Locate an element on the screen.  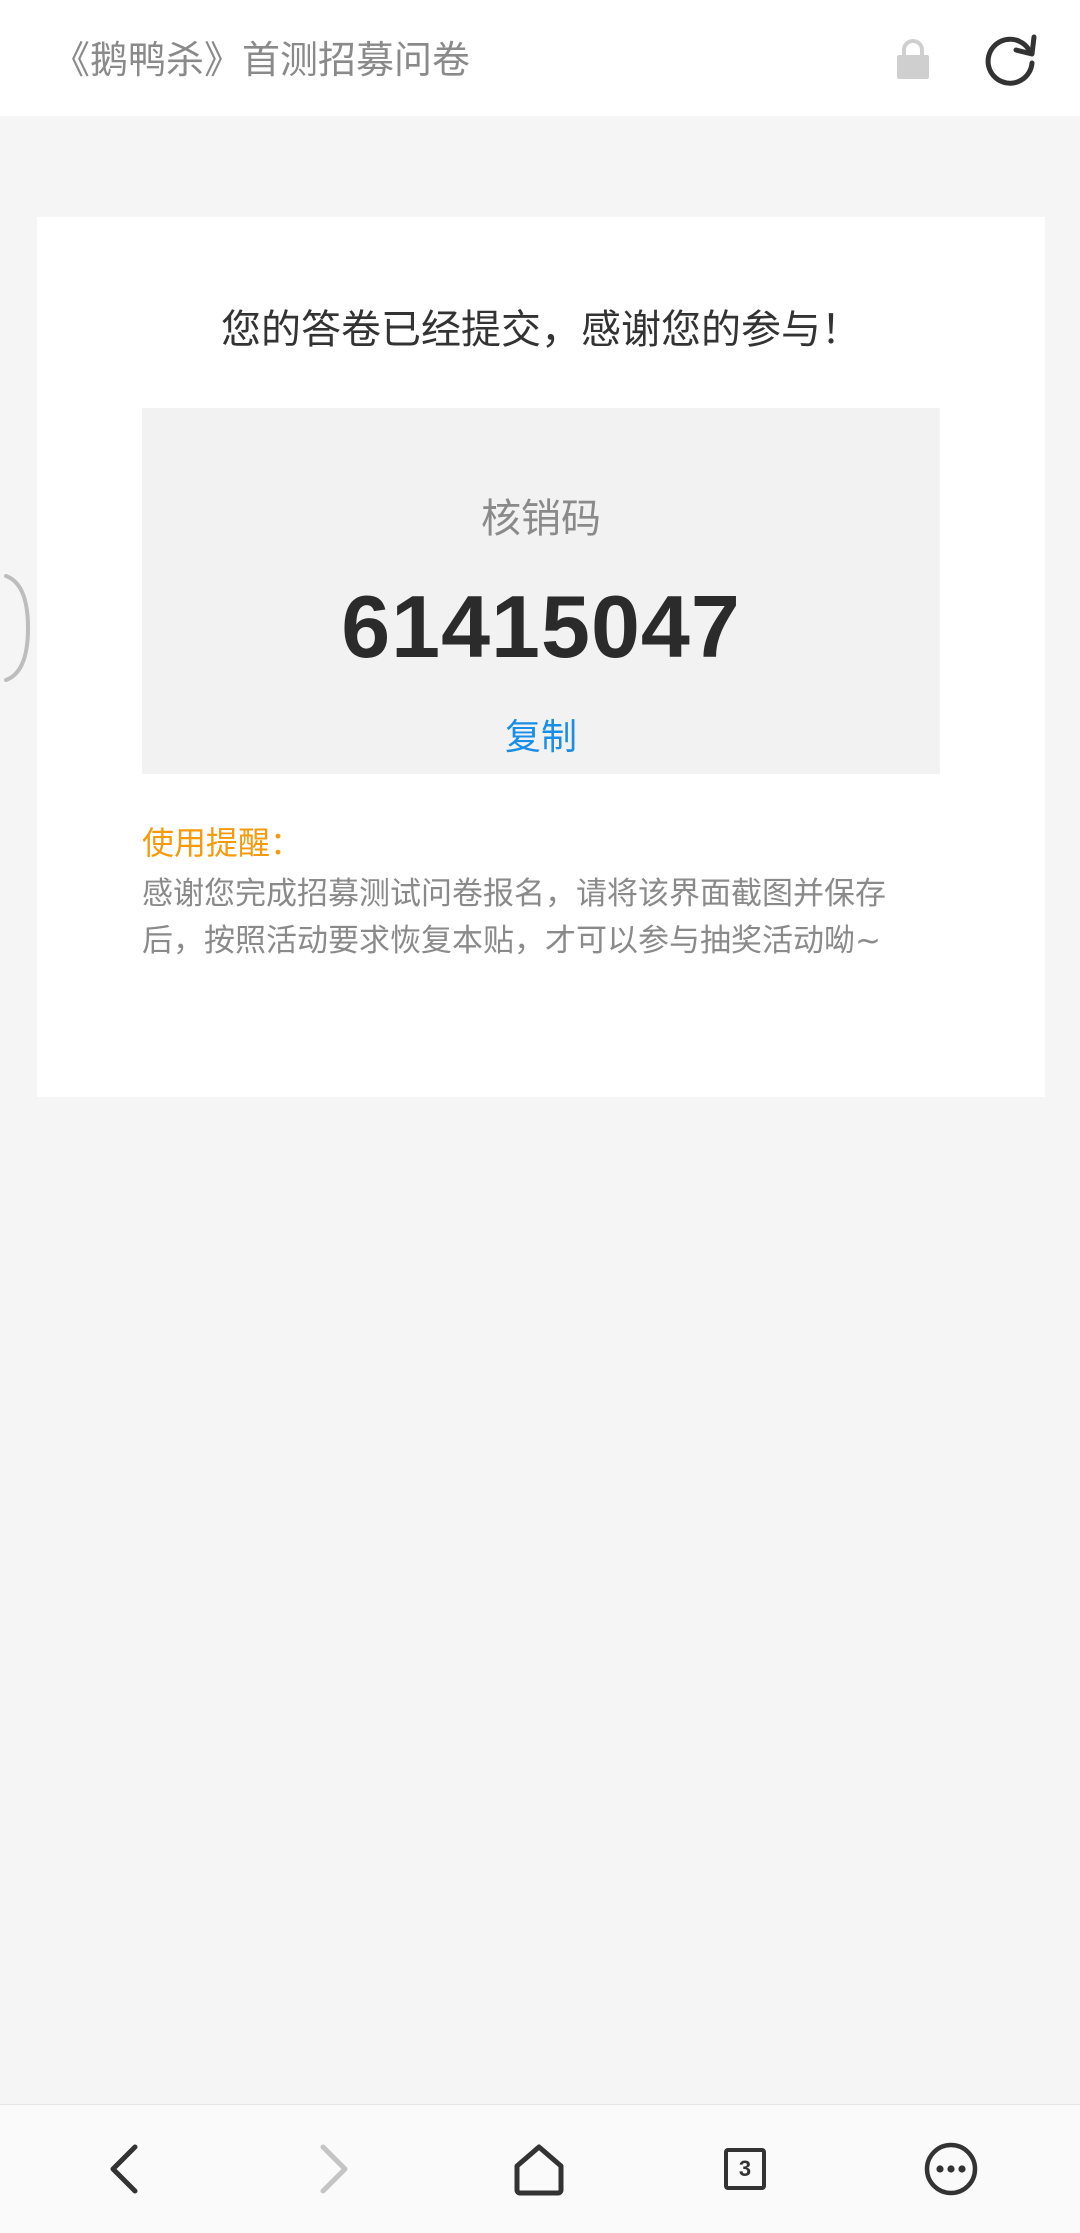
tab-count: 3 is located at coordinates (745, 2168).